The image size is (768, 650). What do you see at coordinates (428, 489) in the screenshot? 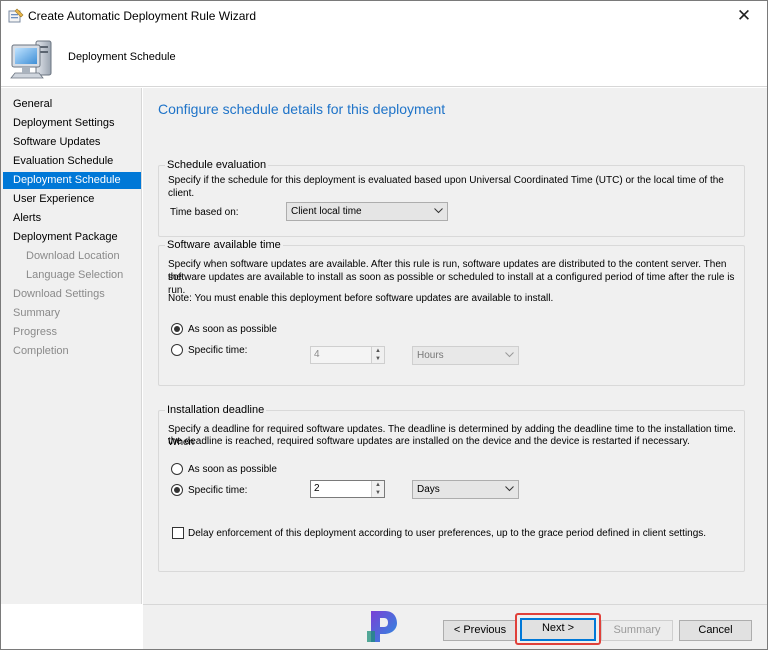
I see `deadline-unit: Days` at bounding box center [428, 489].